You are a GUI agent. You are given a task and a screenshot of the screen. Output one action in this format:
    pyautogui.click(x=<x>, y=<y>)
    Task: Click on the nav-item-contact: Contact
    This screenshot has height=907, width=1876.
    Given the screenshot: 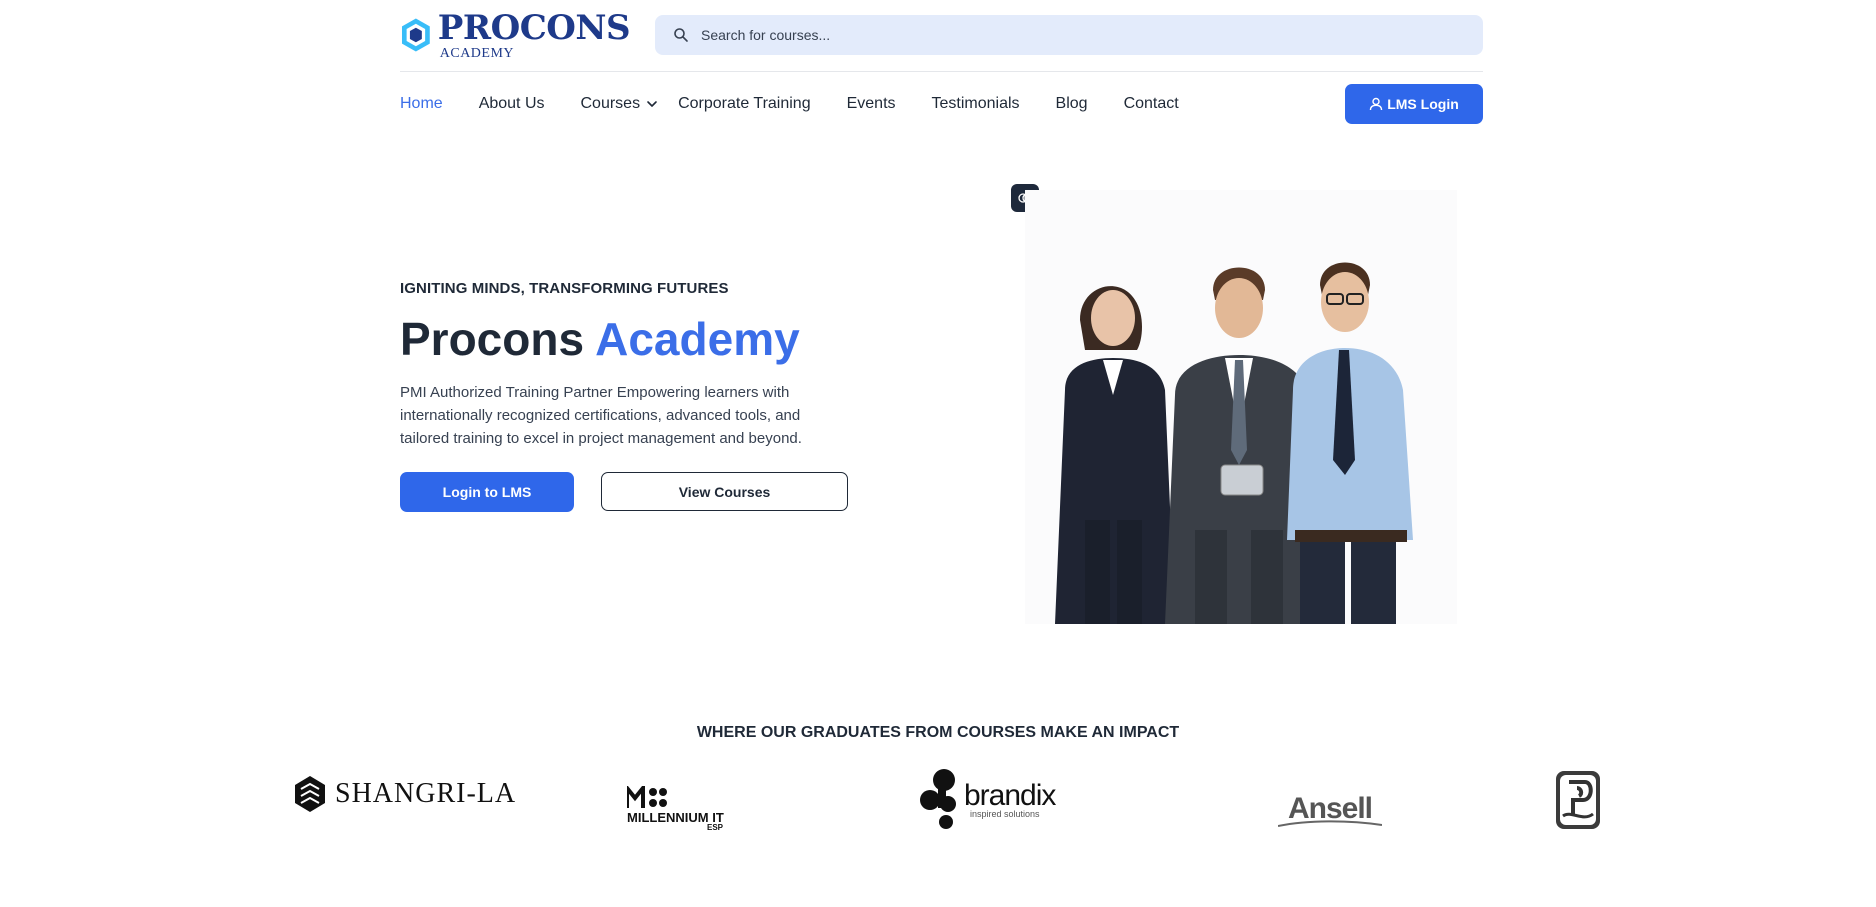 What is the action you would take?
    pyautogui.click(x=1151, y=104)
    